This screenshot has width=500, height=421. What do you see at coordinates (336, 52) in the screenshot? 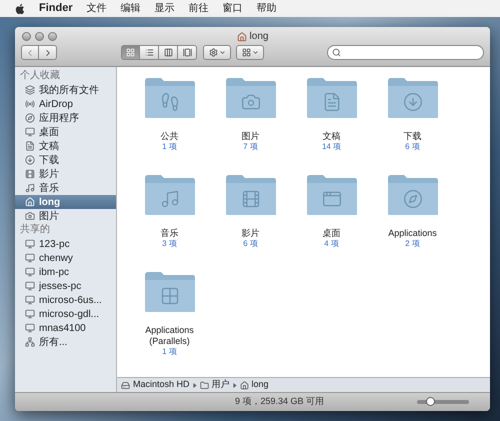
I see `search-icon` at bounding box center [336, 52].